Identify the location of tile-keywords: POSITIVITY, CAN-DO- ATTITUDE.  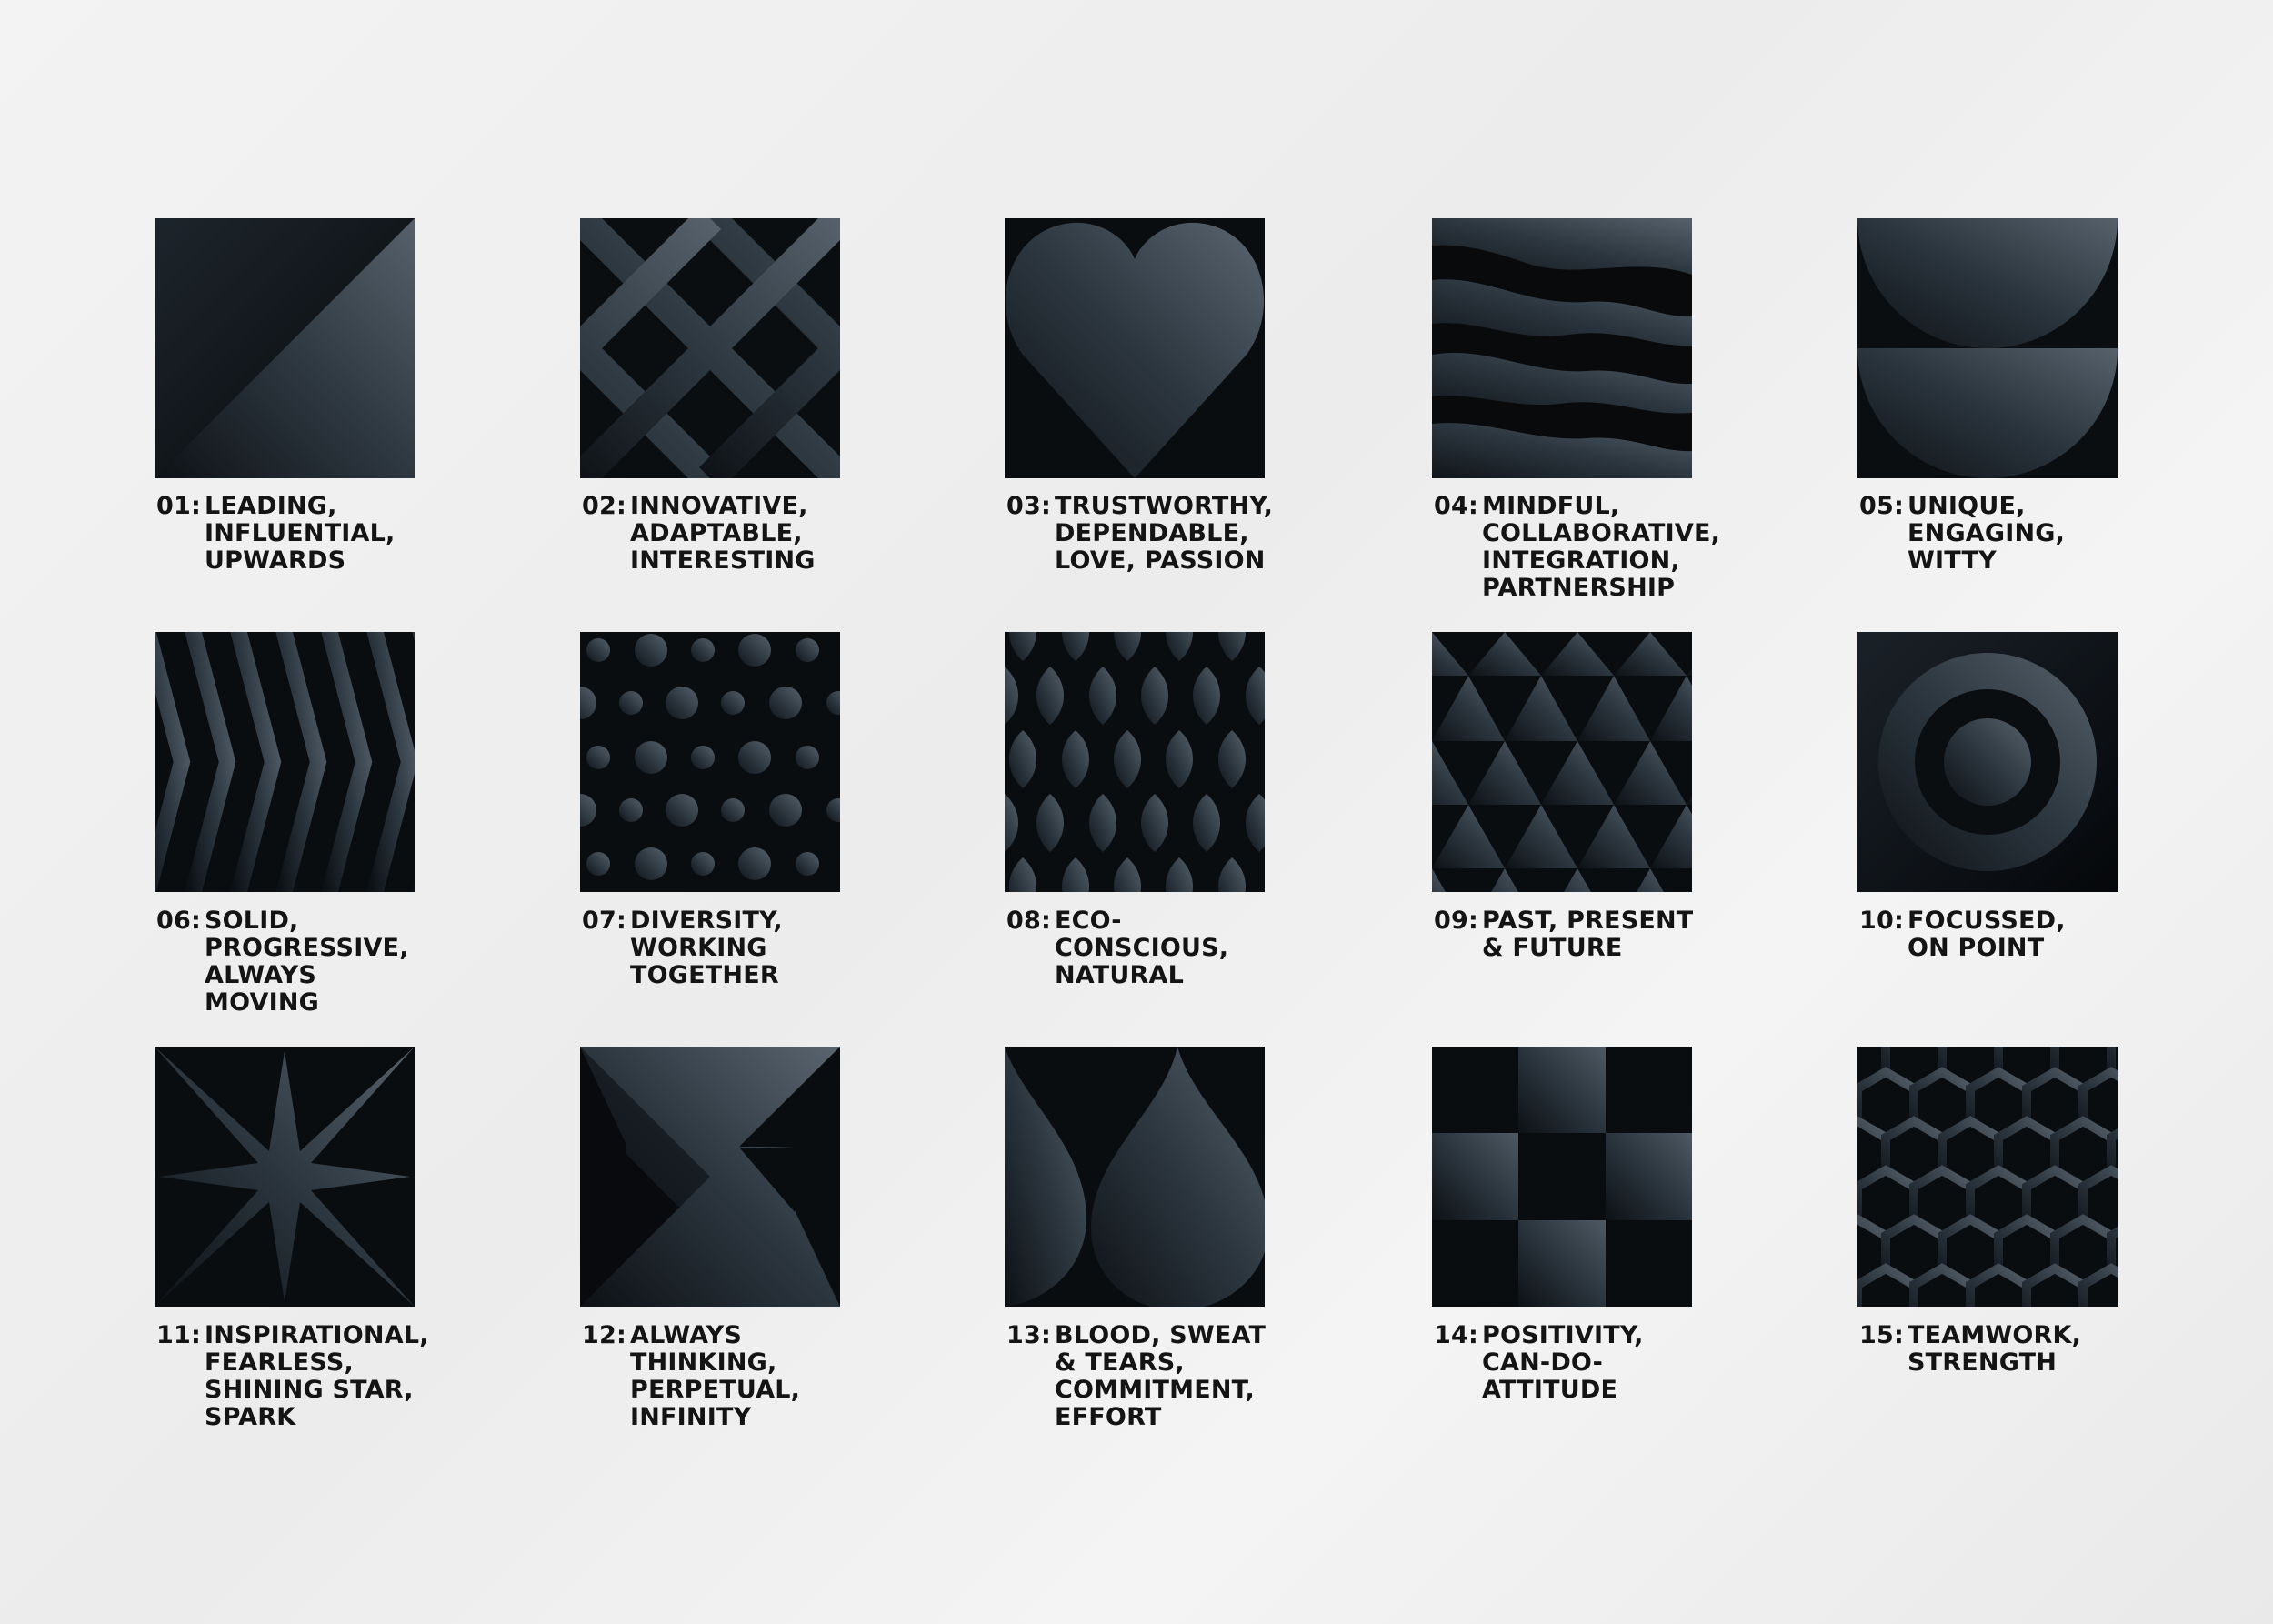
(1563, 1362).